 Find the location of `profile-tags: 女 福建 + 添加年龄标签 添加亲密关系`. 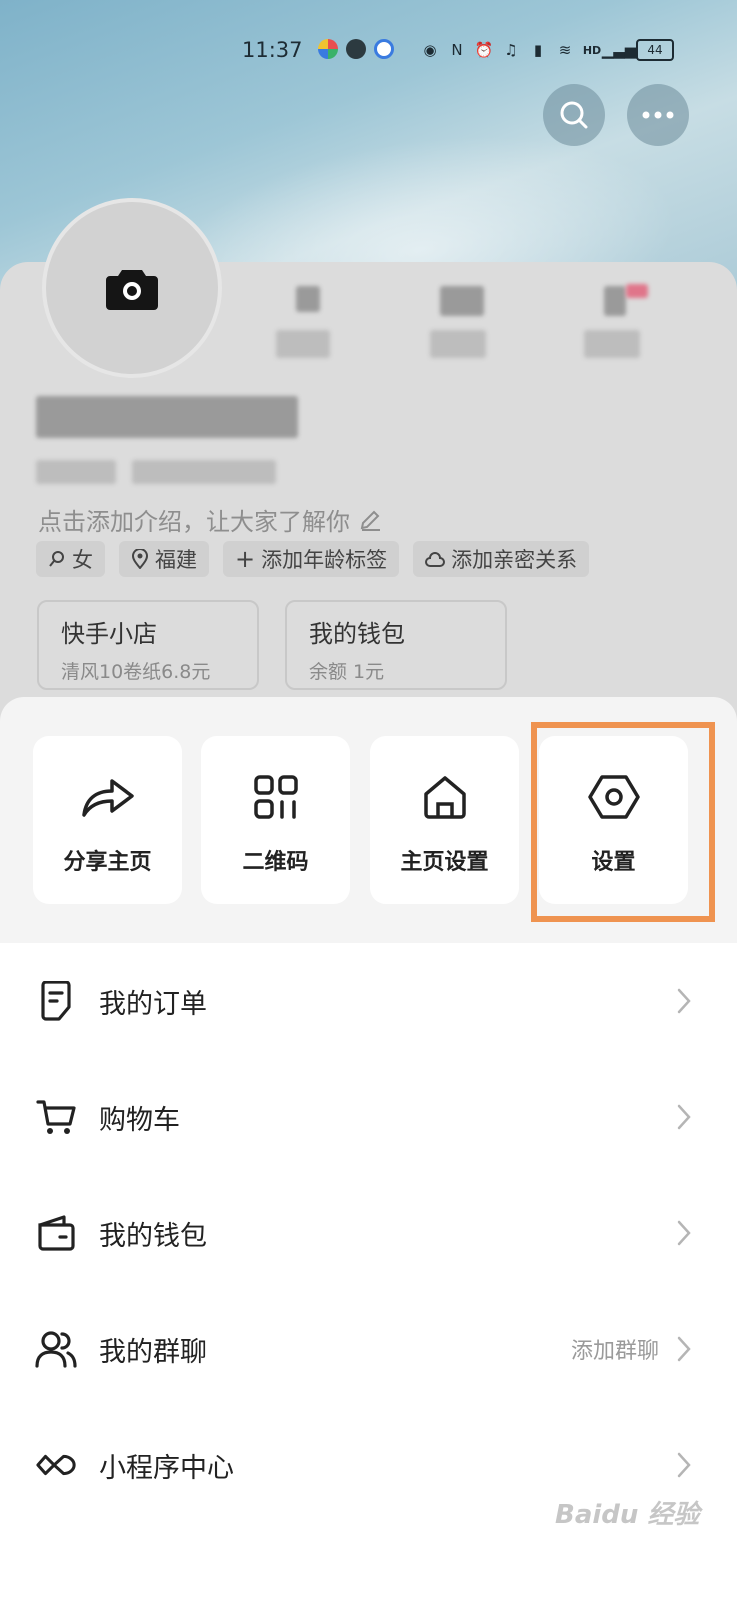

profile-tags: 女 福建 + 添加年龄标签 添加亲密关系 is located at coordinates (313, 559).